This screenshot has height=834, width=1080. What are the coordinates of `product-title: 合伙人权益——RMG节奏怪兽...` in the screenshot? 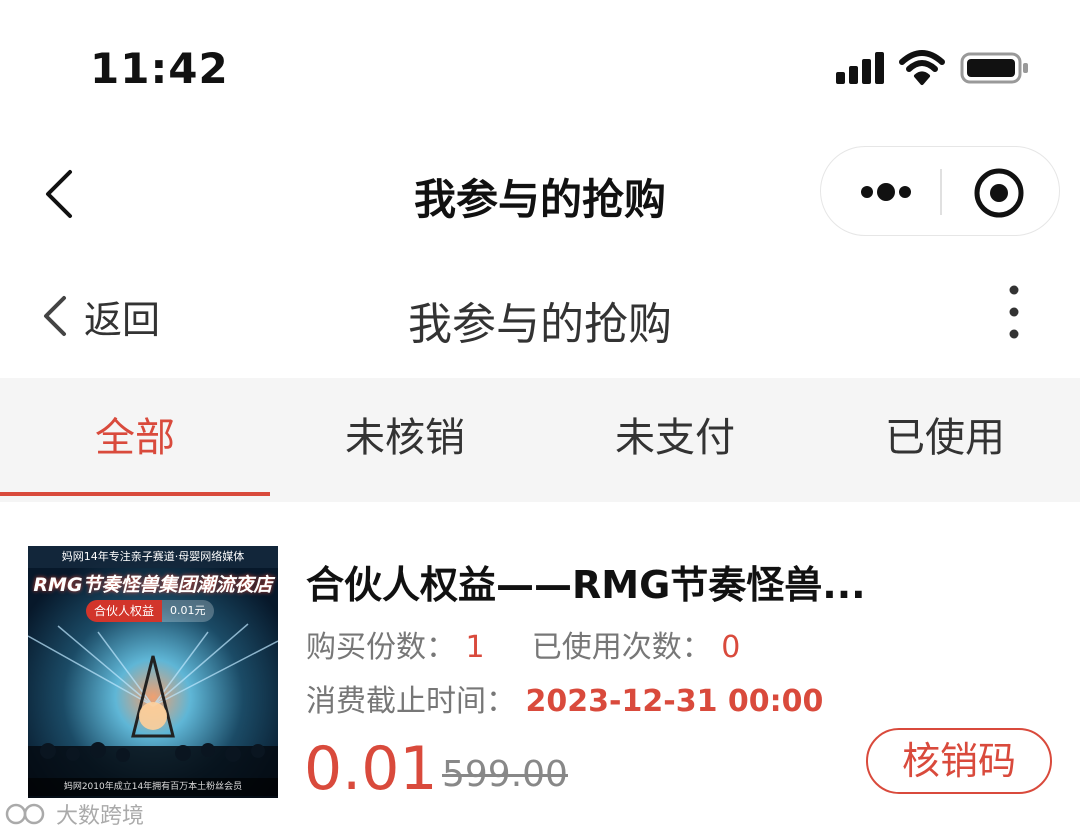 It's located at (606, 581).